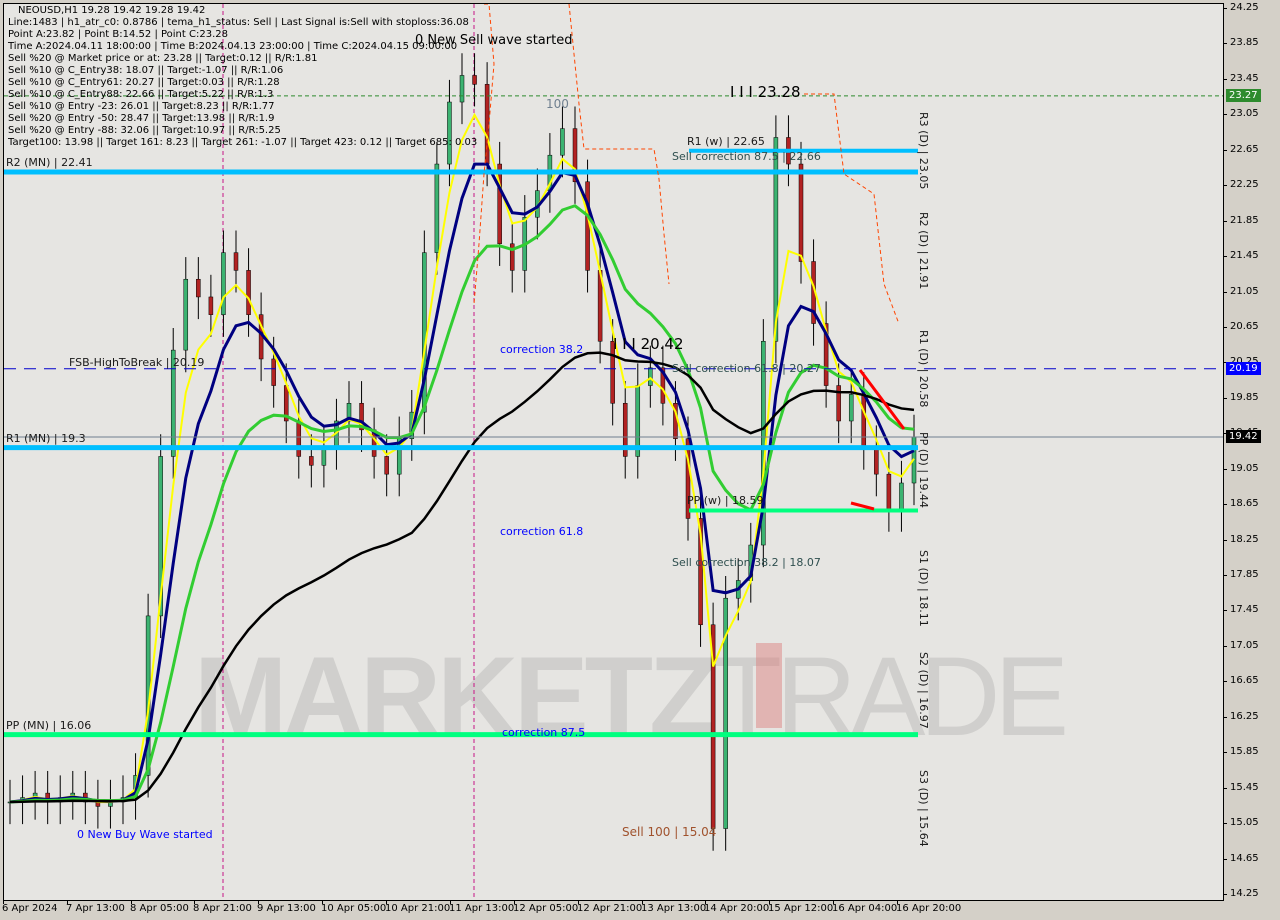 This screenshot has width=1280, height=920. What do you see at coordinates (159, 908) in the screenshot?
I see `x-tick-label: 8 Apr 05:00` at bounding box center [159, 908].